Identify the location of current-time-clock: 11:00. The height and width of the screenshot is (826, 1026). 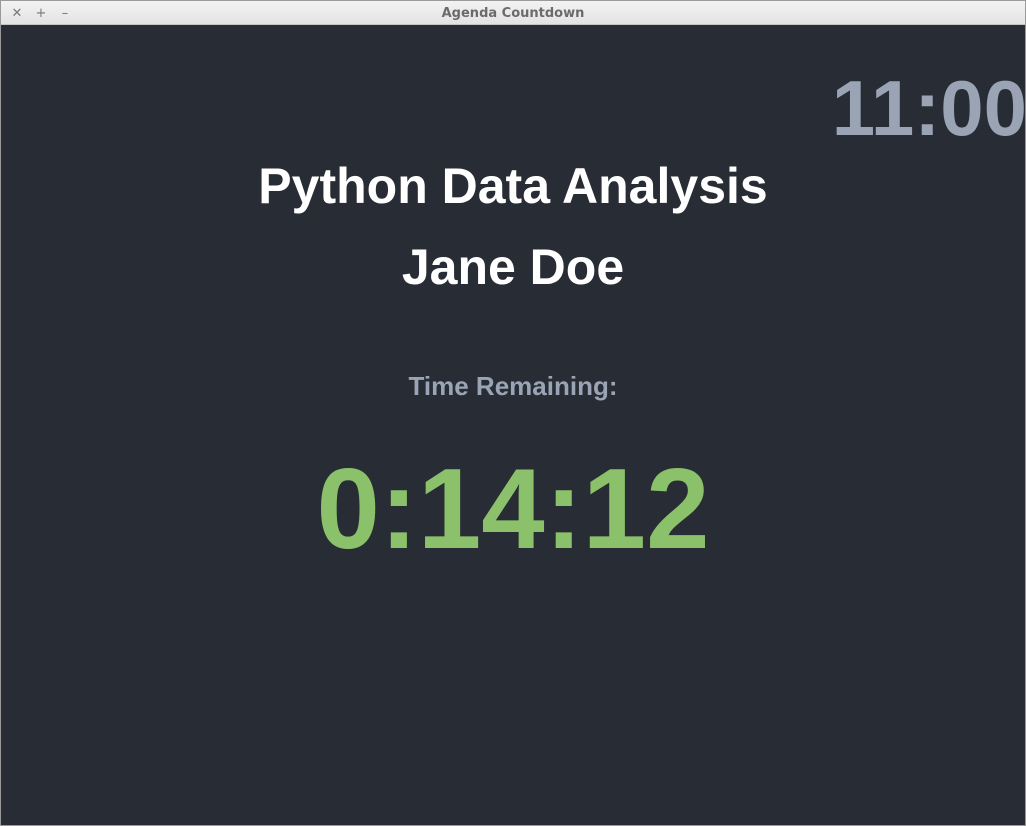
(928, 108).